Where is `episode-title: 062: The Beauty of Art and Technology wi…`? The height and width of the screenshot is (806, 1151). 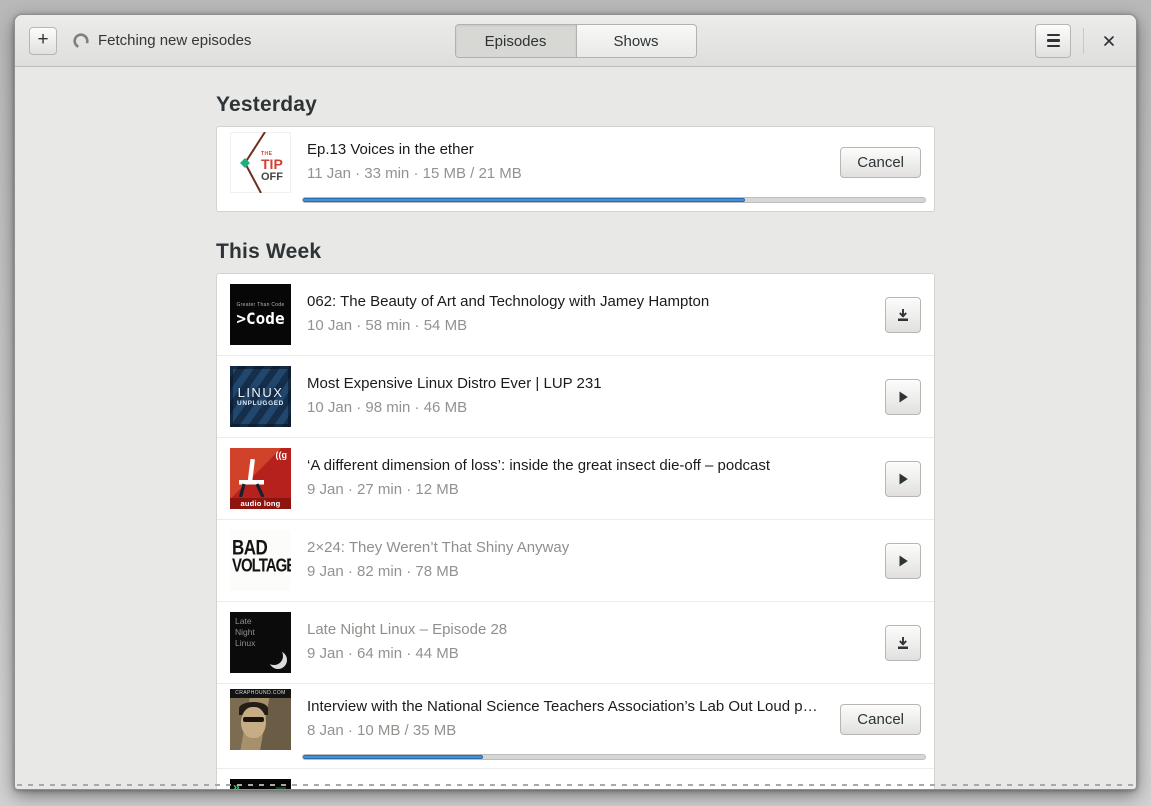 episode-title: 062: The Beauty of Art and Technology wi… is located at coordinates (508, 302).